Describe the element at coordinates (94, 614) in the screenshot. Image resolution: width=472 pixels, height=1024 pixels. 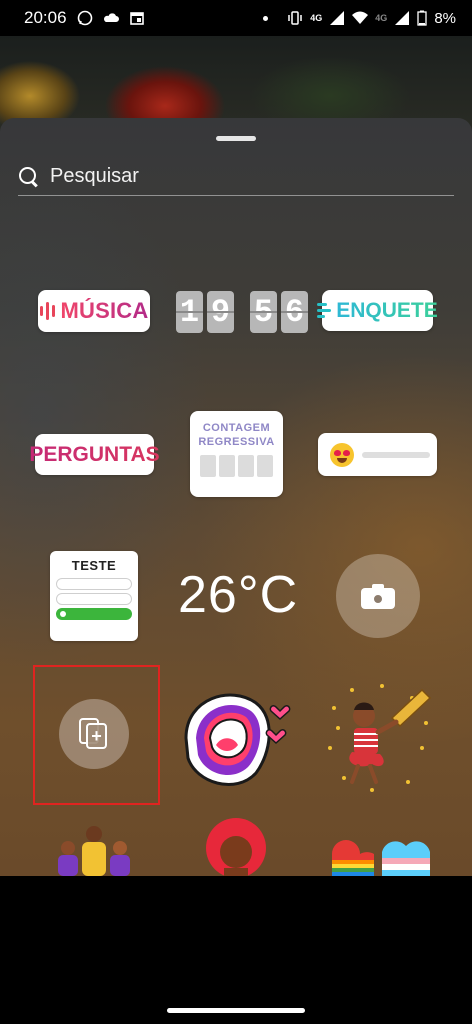
I see `quiz-option-correct` at that location.